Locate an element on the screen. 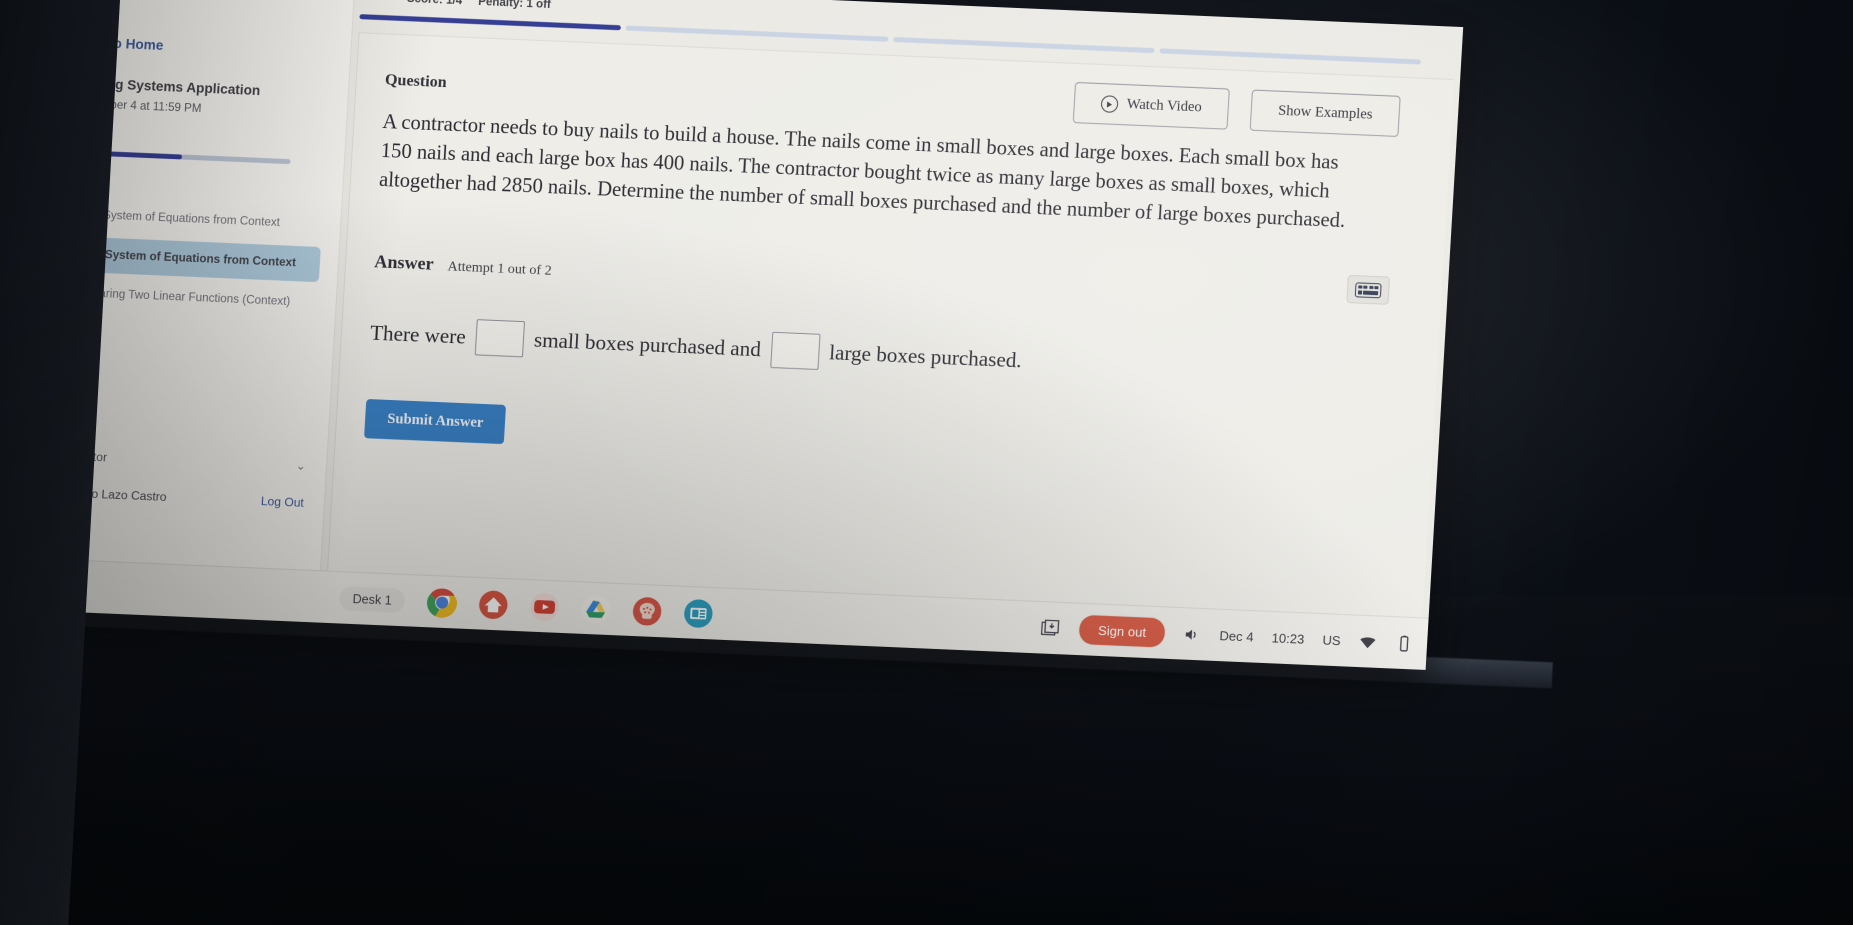 The width and height of the screenshot is (1853, 925). shelf-time: 10:23 is located at coordinates (1288, 638).